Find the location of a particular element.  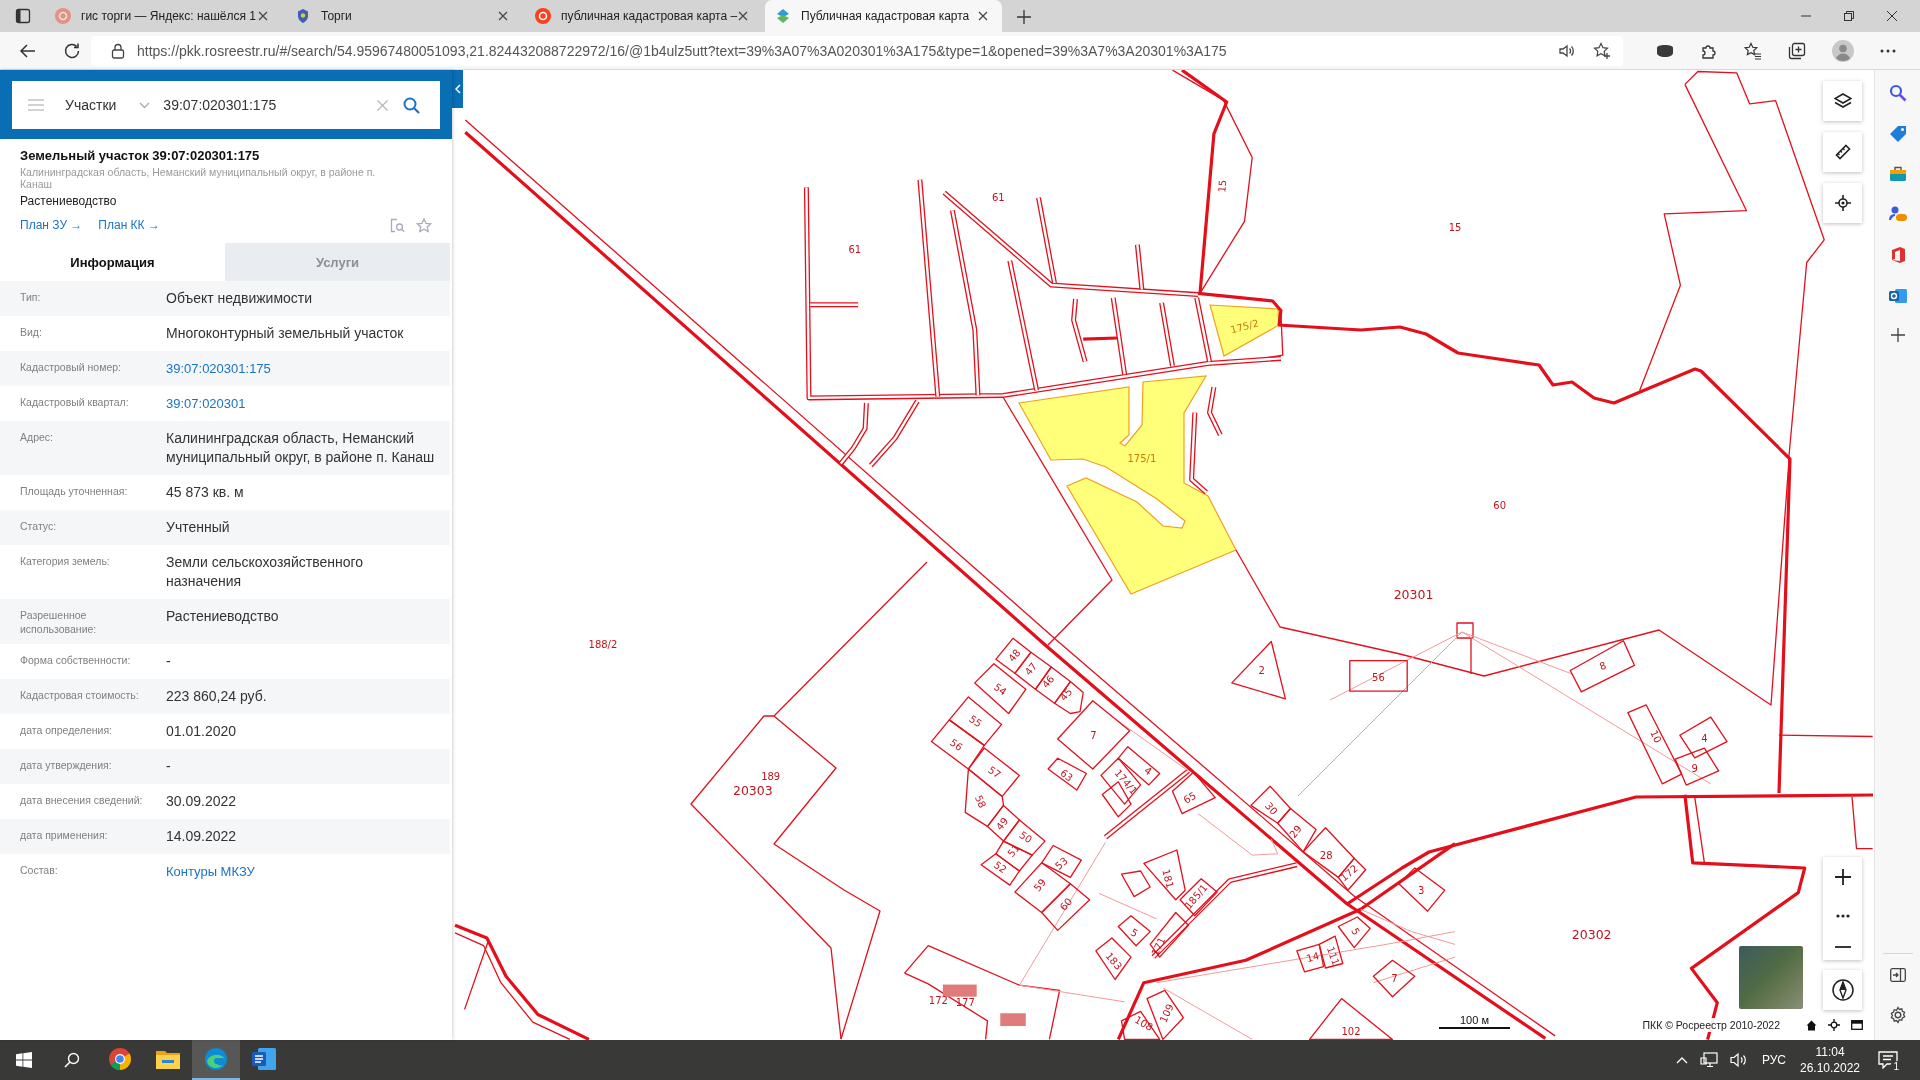

quarter-number: 20302 is located at coordinates (1591, 935).